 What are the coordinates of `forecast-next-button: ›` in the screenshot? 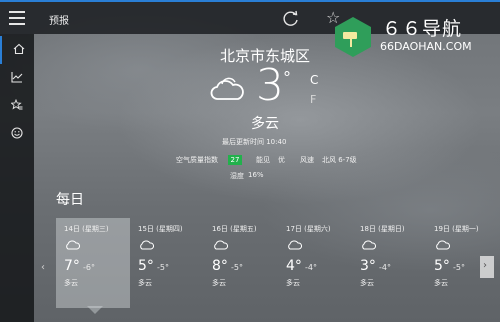 It's located at (487, 267).